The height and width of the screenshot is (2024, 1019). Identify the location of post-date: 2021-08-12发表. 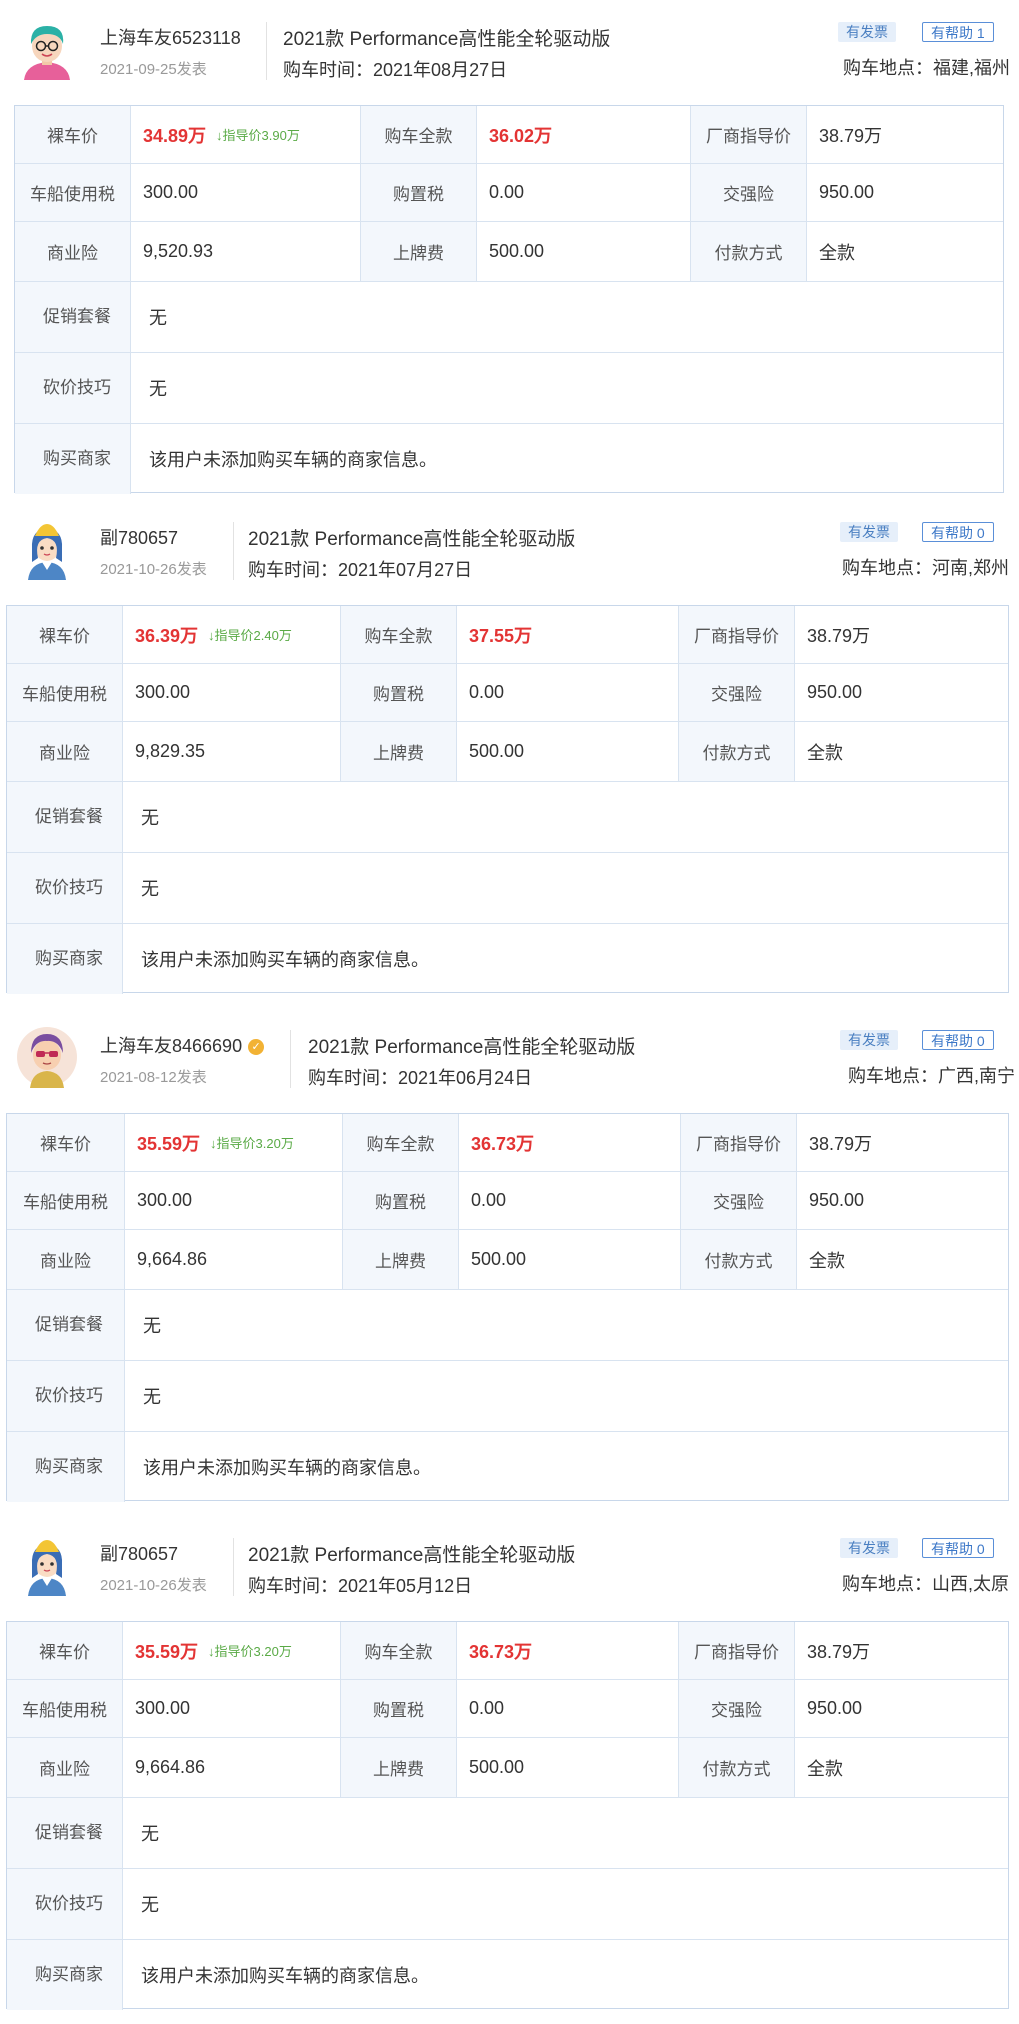
(153, 1077).